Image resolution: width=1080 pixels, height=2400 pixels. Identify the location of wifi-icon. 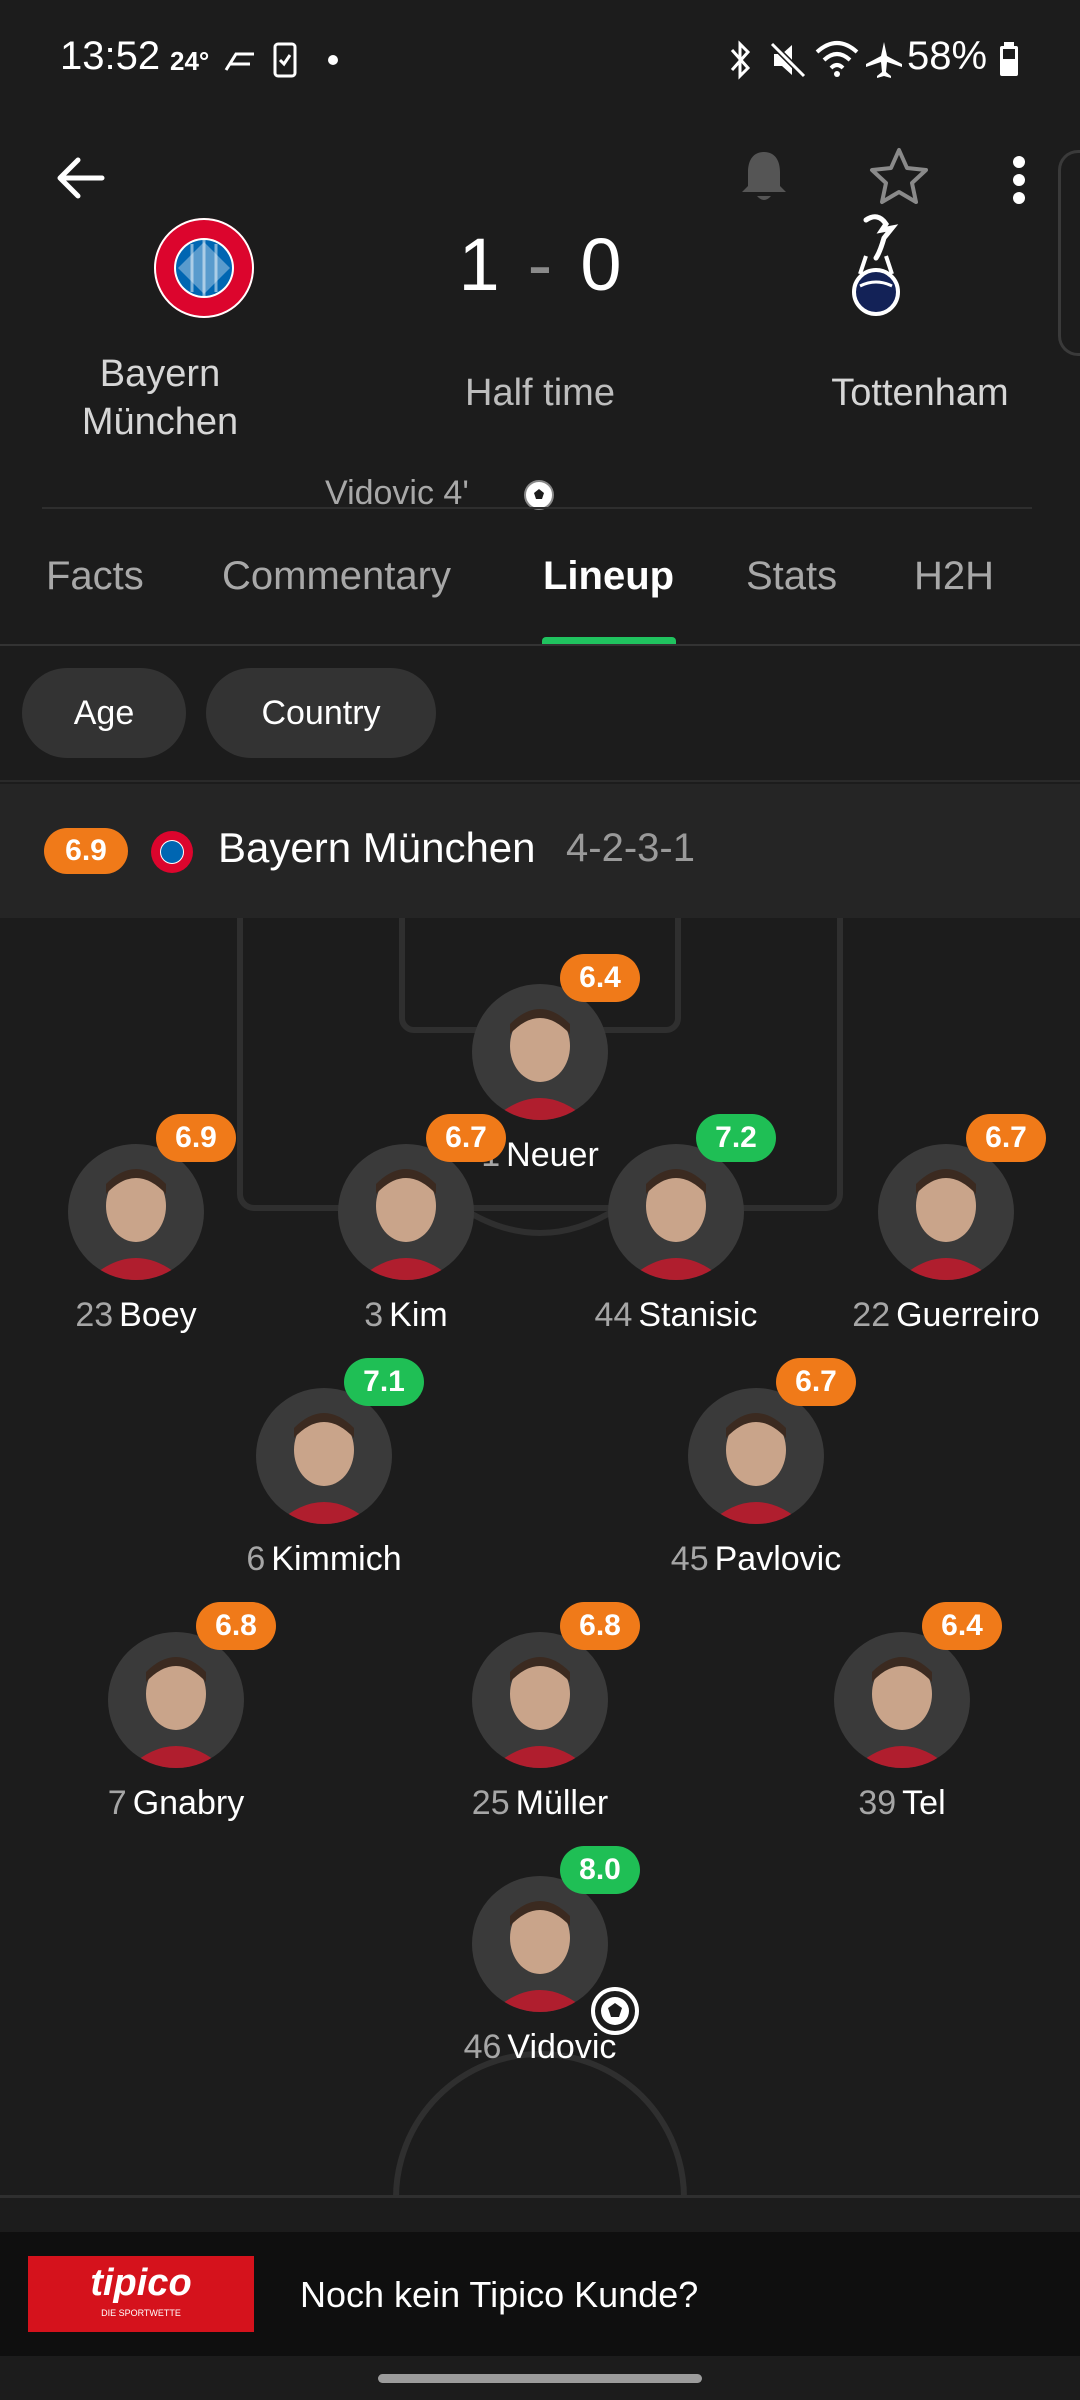
(837, 59).